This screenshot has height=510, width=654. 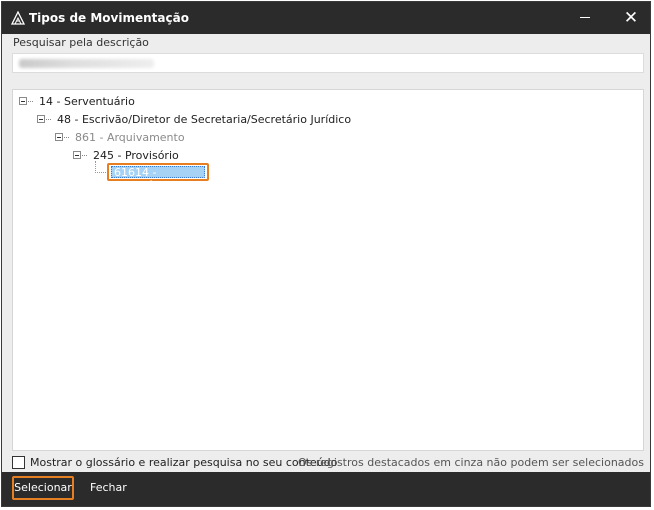 I want to click on tree-node-label: 861 - Arquivamento, so click(x=130, y=137).